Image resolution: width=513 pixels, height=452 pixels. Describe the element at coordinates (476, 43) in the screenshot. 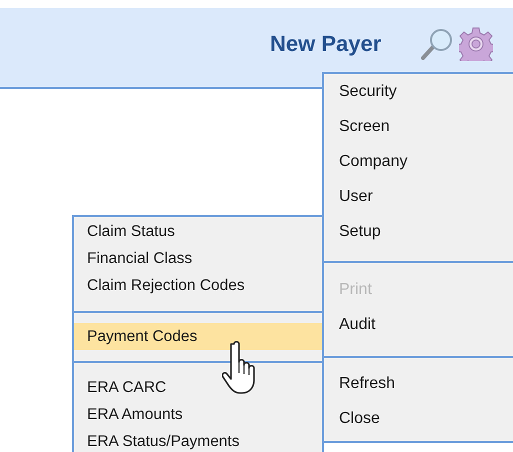

I see `settings-icon` at that location.